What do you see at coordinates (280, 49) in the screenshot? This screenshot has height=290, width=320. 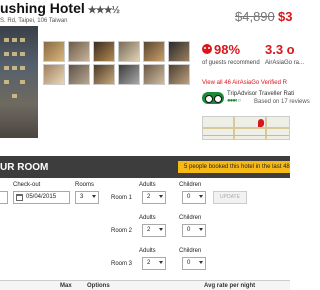 I see `airasiago-rating: 3.3 o` at bounding box center [280, 49].